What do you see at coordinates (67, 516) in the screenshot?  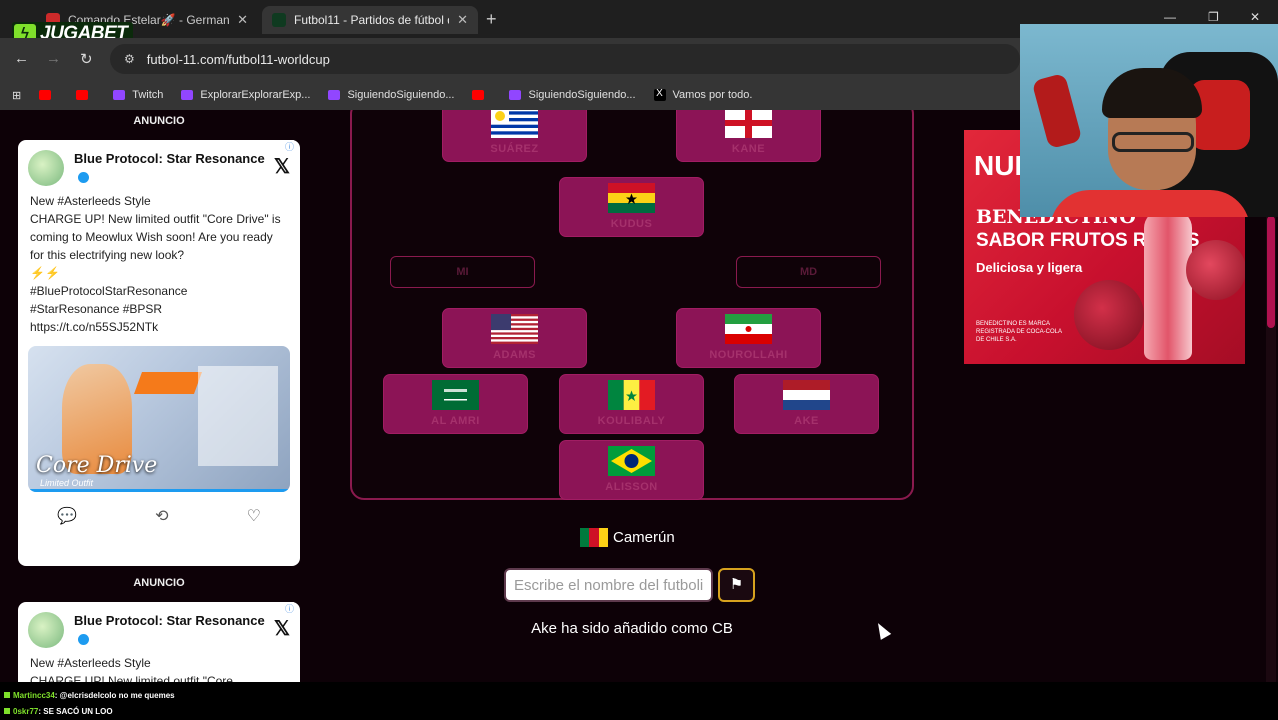 I see `reply-icon: 💬` at bounding box center [67, 516].